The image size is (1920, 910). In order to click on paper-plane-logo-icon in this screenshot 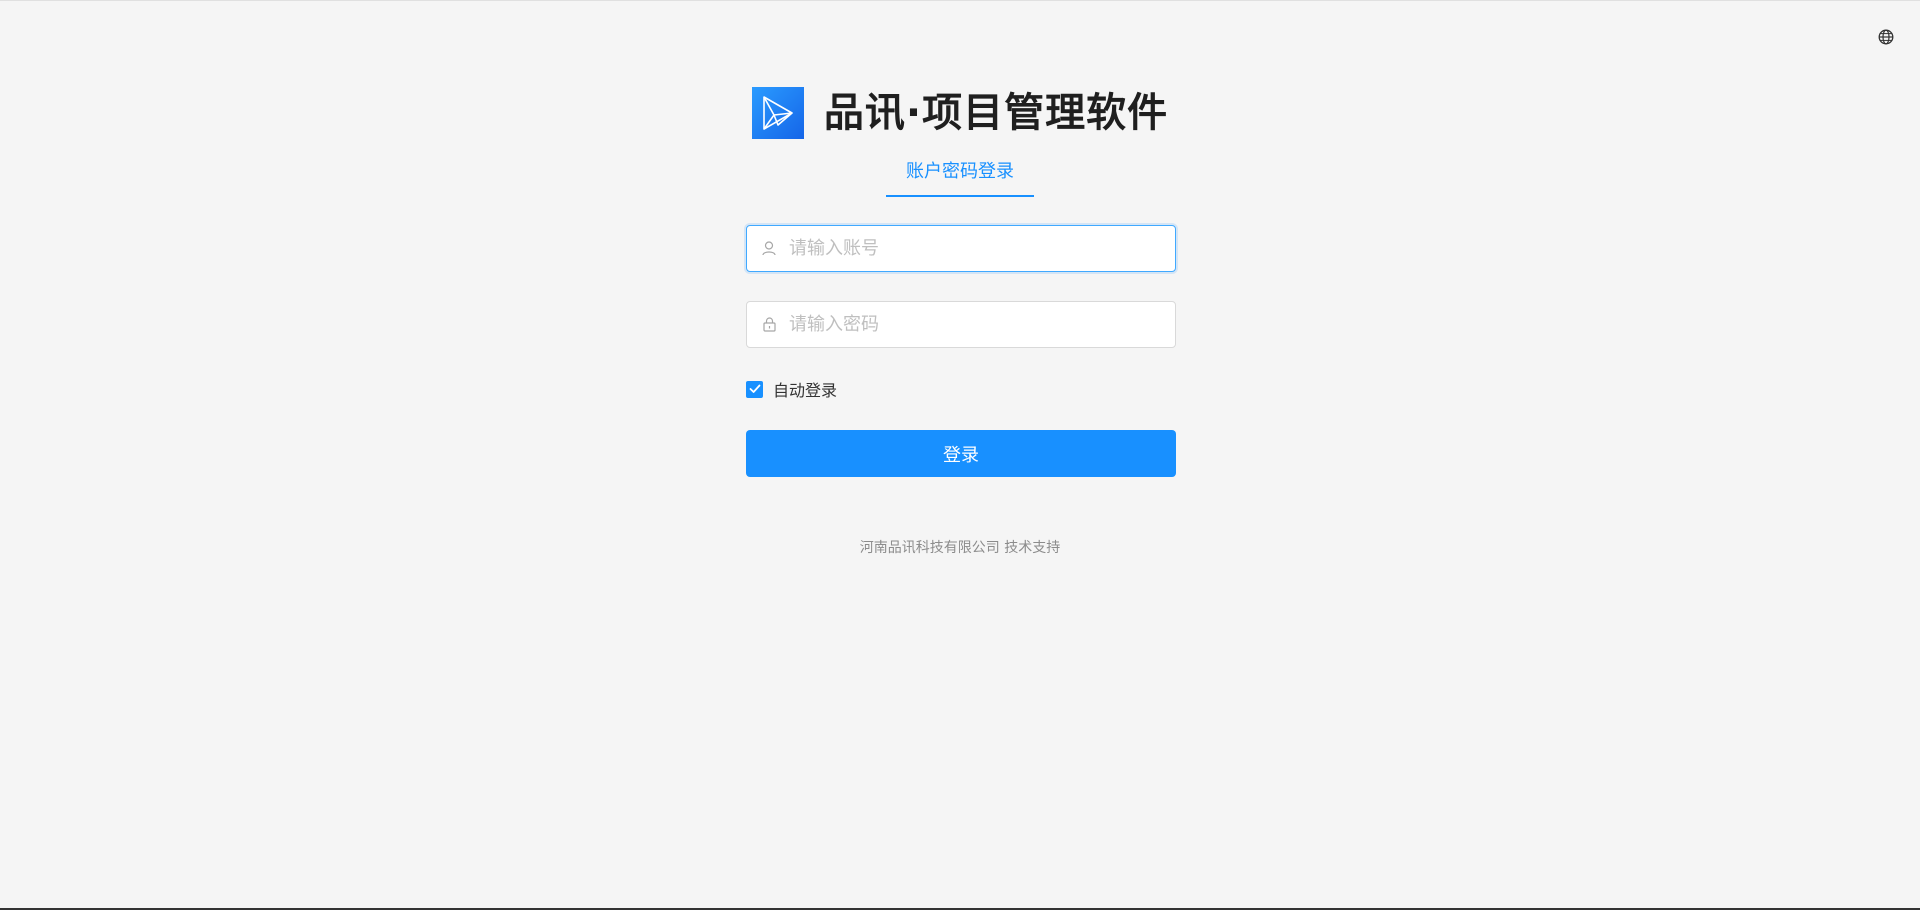, I will do `click(777, 113)`.